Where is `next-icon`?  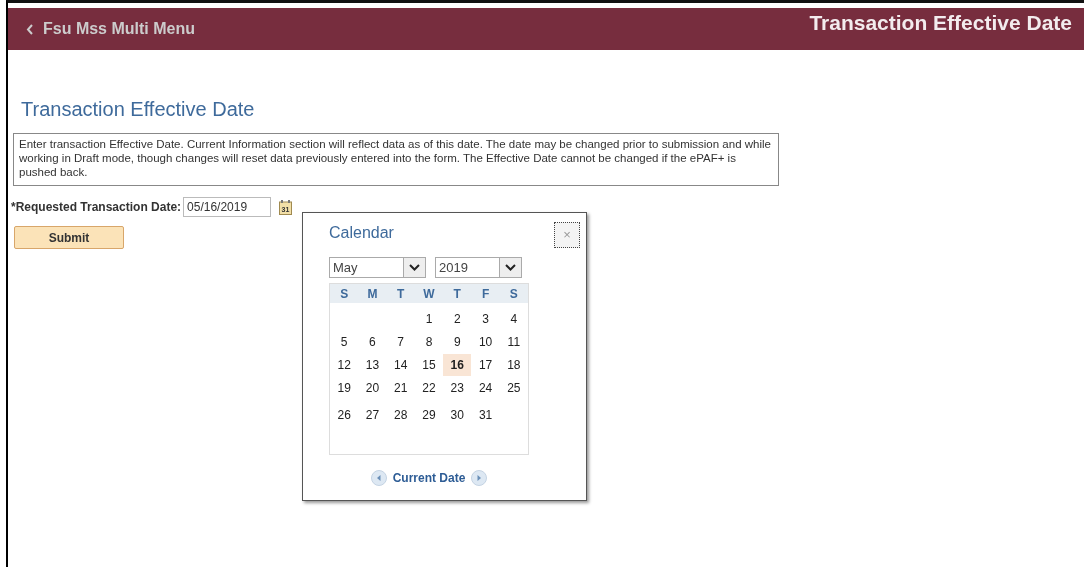 next-icon is located at coordinates (479, 478).